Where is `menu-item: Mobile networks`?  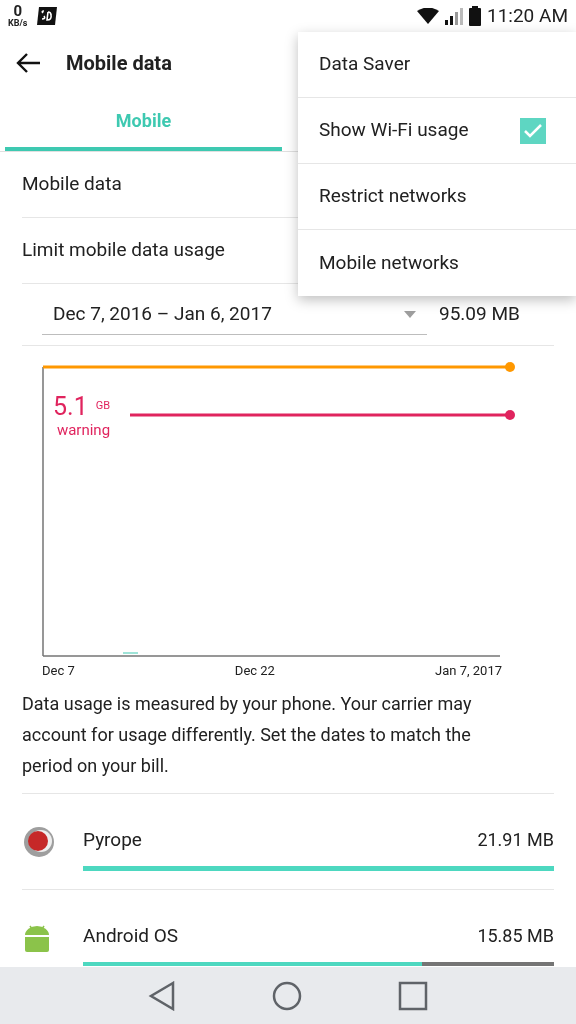 menu-item: Mobile networks is located at coordinates (389, 263).